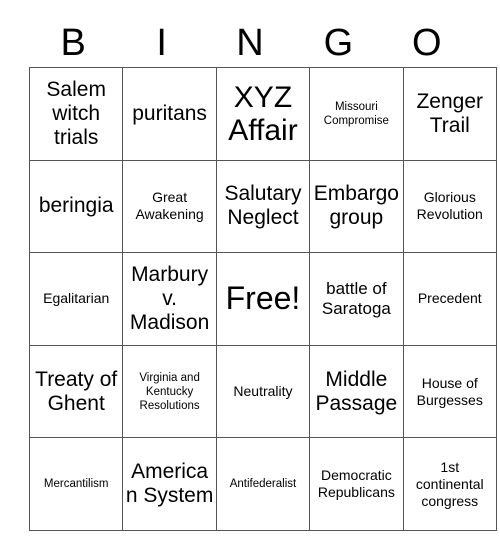 This screenshot has height=544, width=500. Describe the element at coordinates (76, 114) in the screenshot. I see `bingo-cell: Salem witch trials` at that location.